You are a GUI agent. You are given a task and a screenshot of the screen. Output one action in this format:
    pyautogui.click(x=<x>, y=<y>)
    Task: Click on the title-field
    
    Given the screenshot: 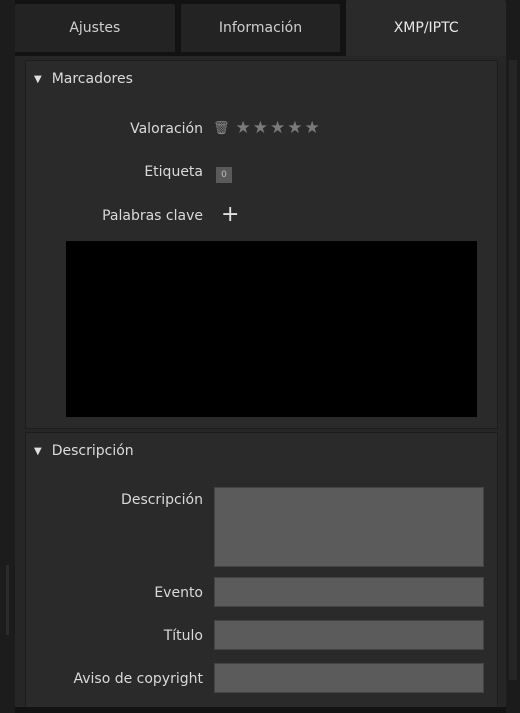 What is the action you would take?
    pyautogui.click(x=349, y=635)
    